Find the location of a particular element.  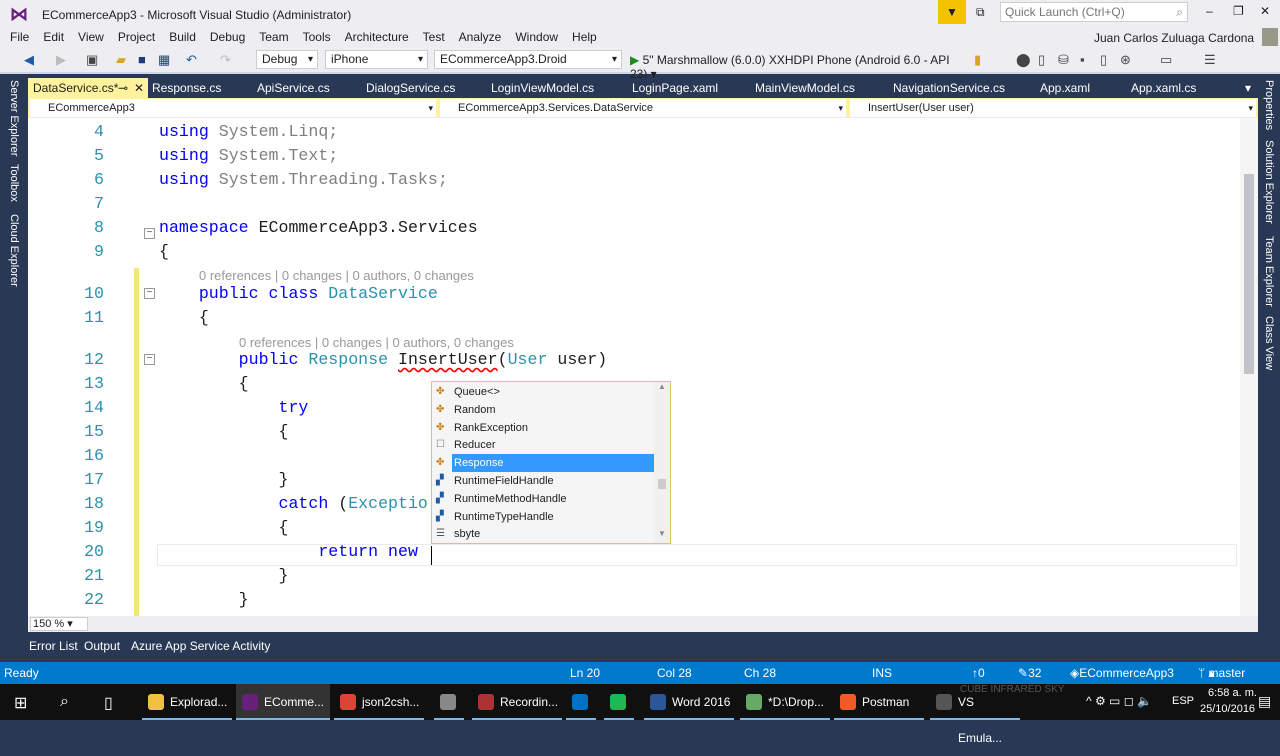

clock-time: 6:58 a. m. is located at coordinates (1232, 693).